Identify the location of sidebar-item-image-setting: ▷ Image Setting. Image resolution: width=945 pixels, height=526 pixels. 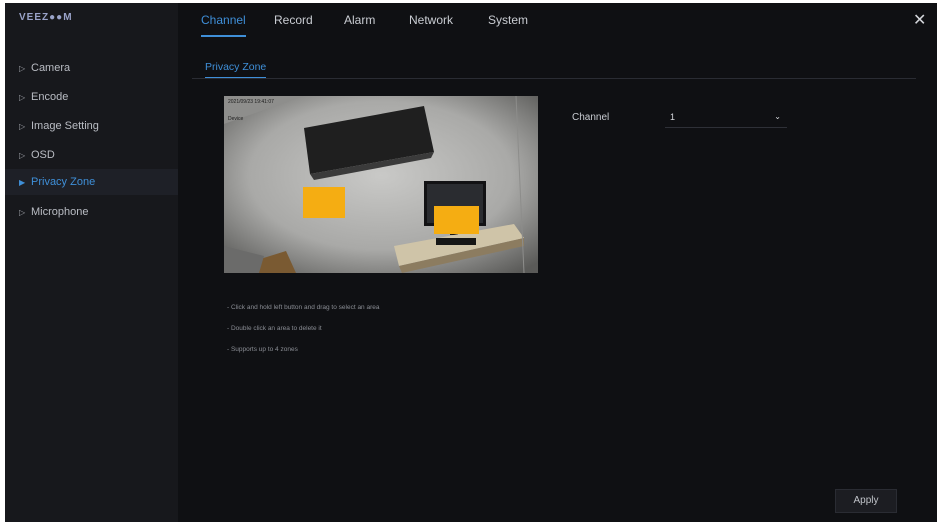
(91, 126).